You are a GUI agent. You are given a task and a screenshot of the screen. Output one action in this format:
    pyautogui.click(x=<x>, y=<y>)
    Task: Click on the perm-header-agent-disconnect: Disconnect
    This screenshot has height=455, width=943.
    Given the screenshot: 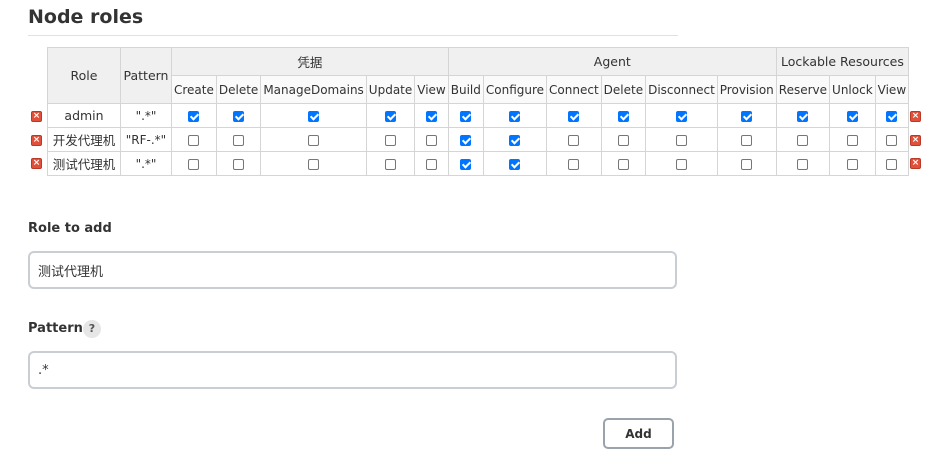 What is the action you would take?
    pyautogui.click(x=681, y=89)
    